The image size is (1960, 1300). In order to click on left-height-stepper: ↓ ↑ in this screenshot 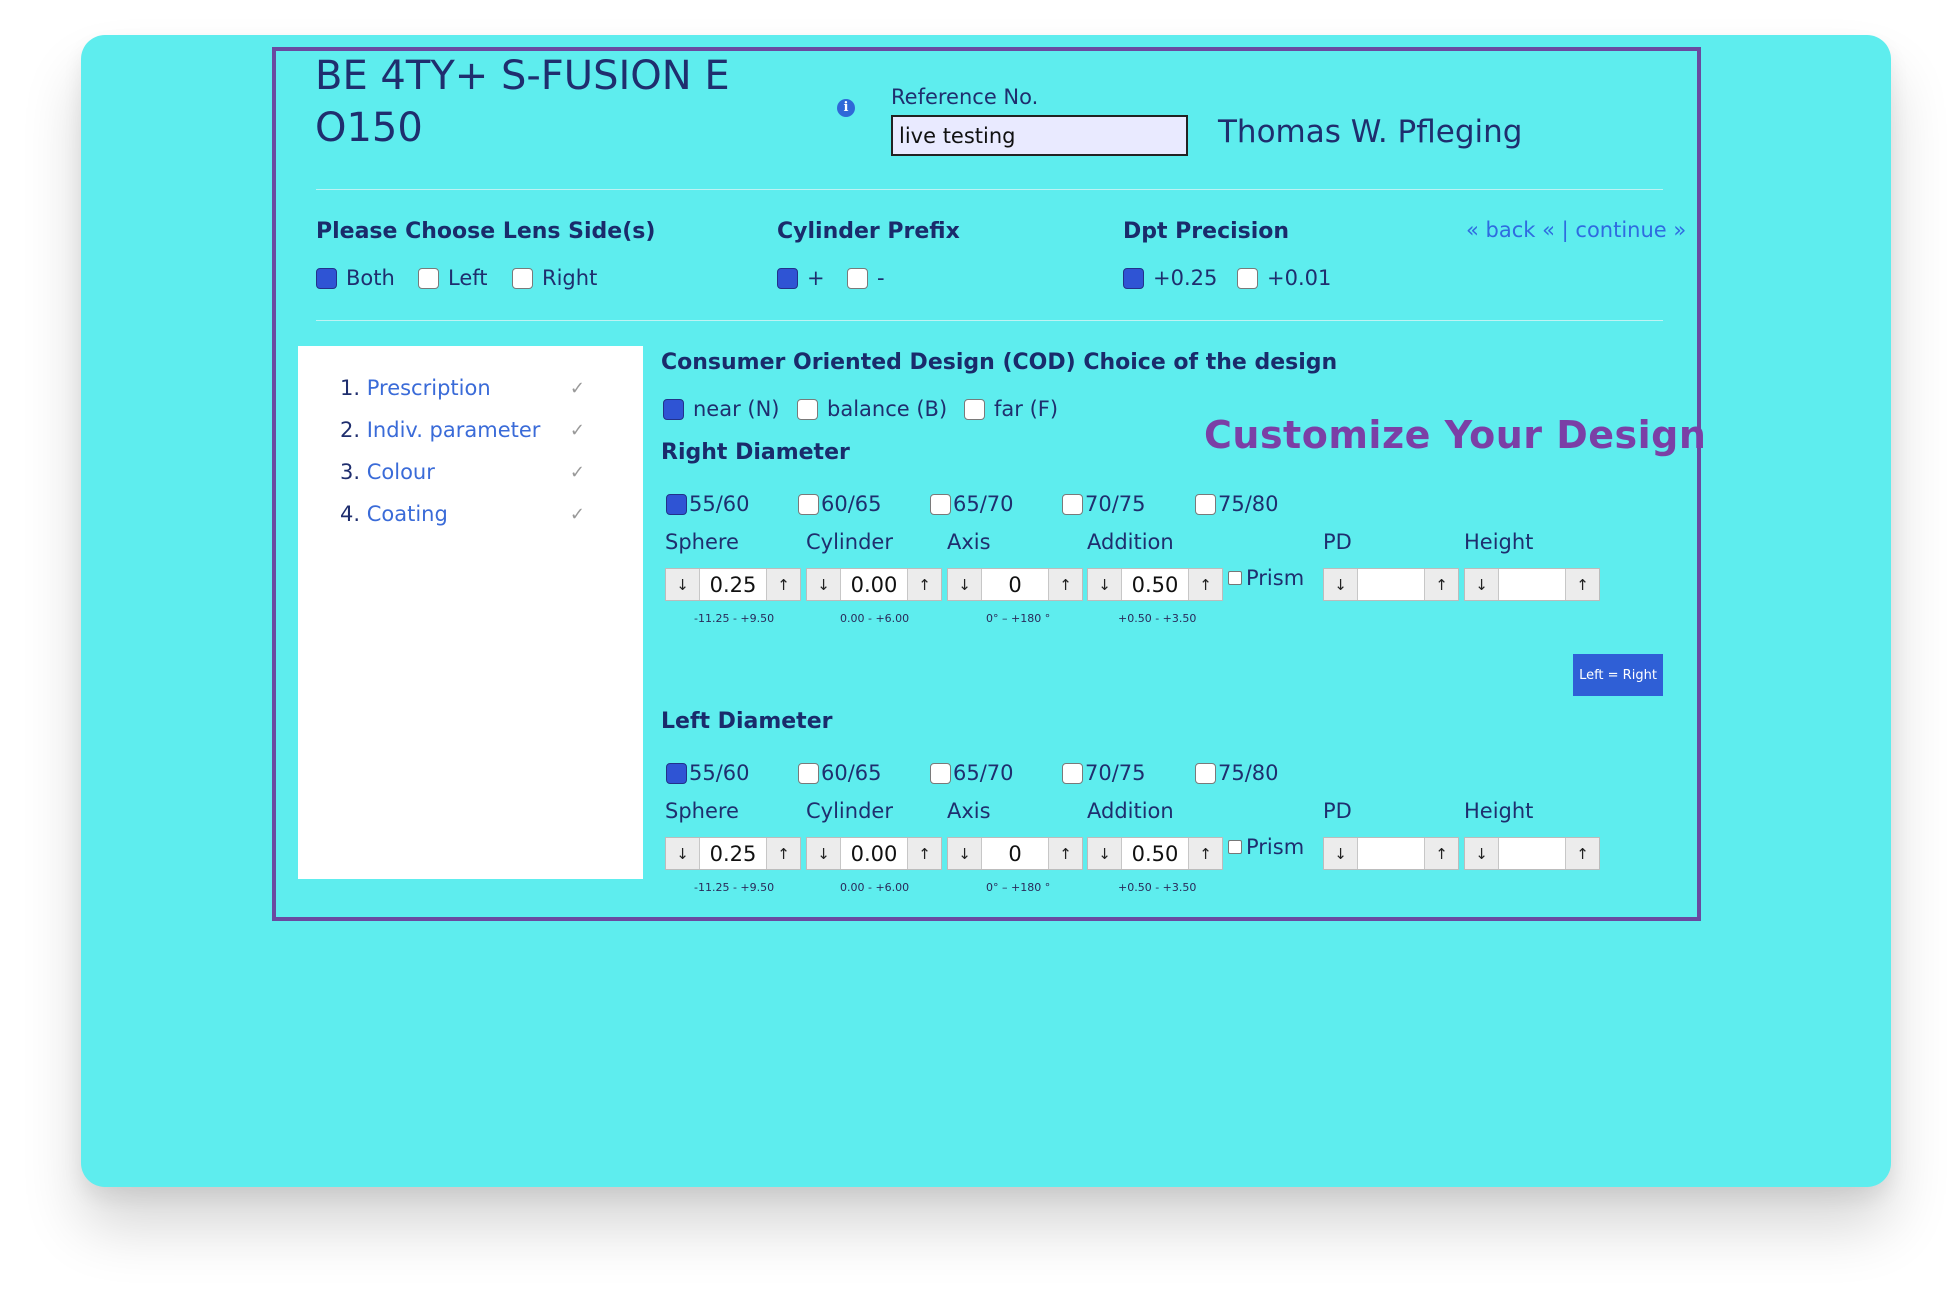, I will do `click(1532, 853)`.